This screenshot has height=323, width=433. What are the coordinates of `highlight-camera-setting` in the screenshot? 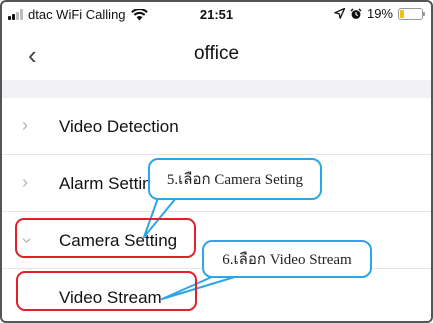 It's located at (105, 238).